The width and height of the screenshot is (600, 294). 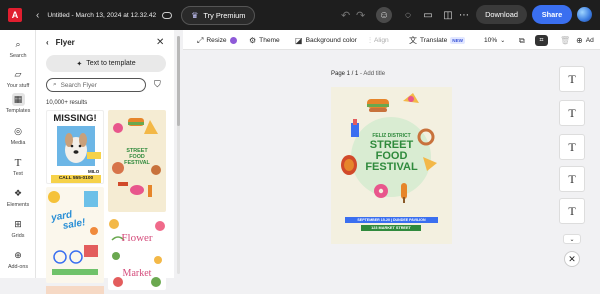 I want to click on missing-tag: MILO, so click(x=94, y=171).